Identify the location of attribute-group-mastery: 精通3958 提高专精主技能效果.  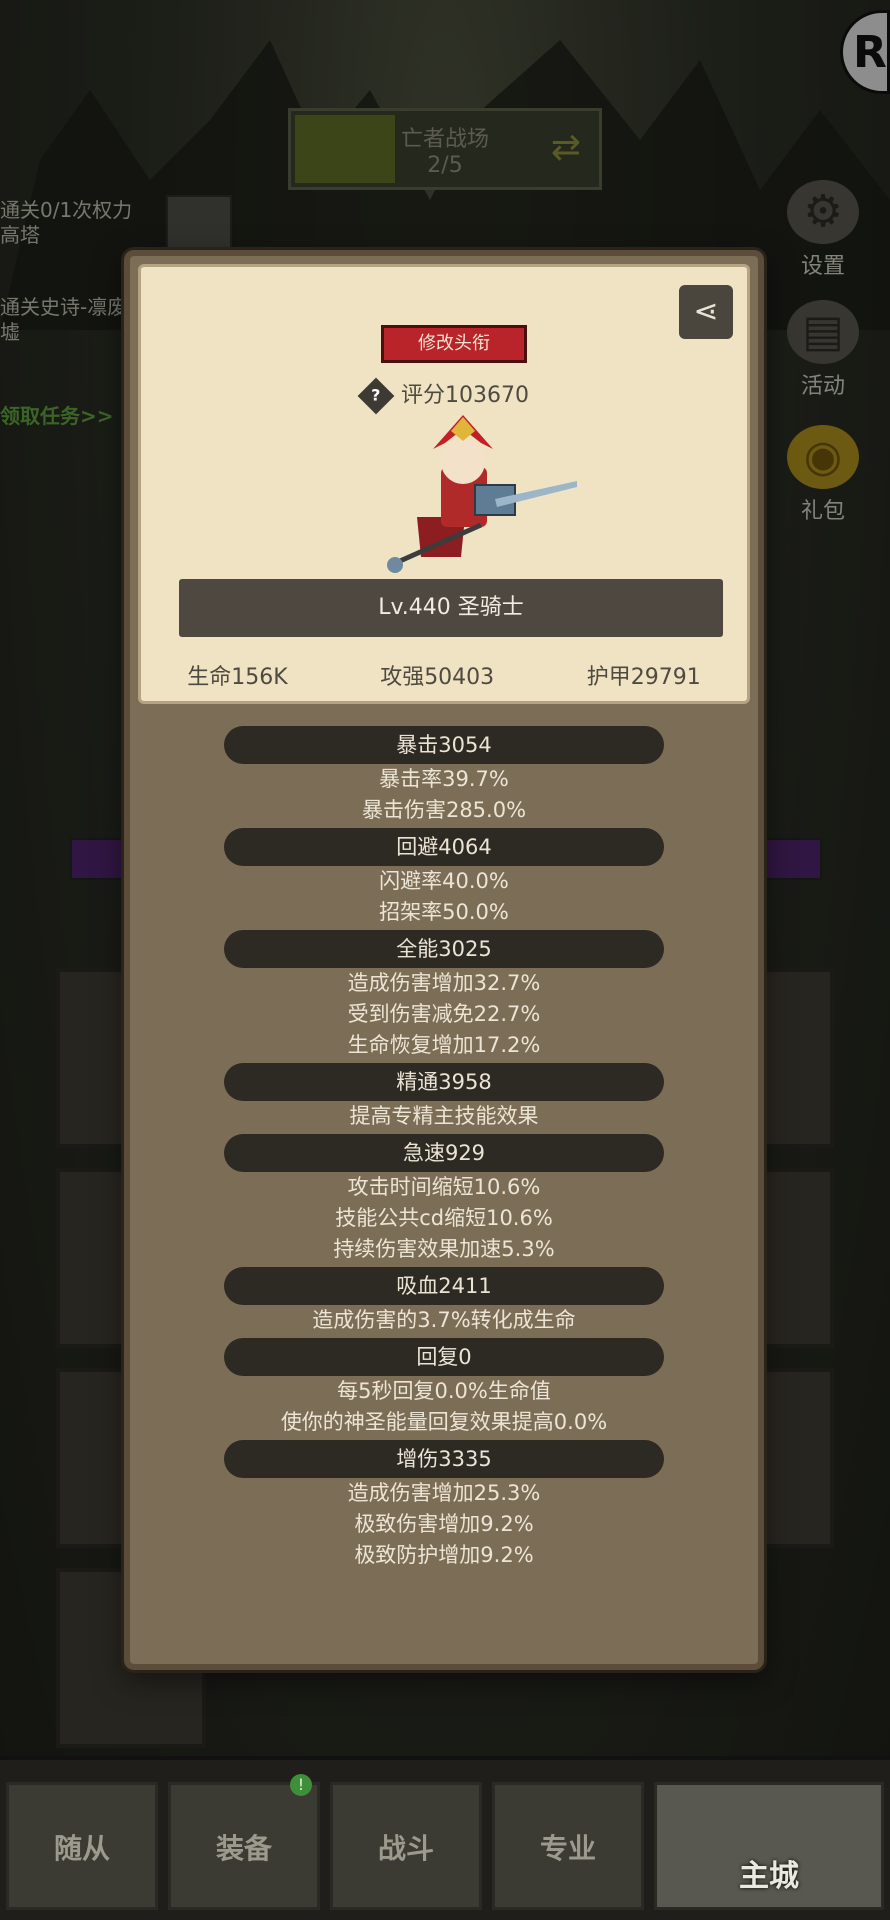
(444, 1097).